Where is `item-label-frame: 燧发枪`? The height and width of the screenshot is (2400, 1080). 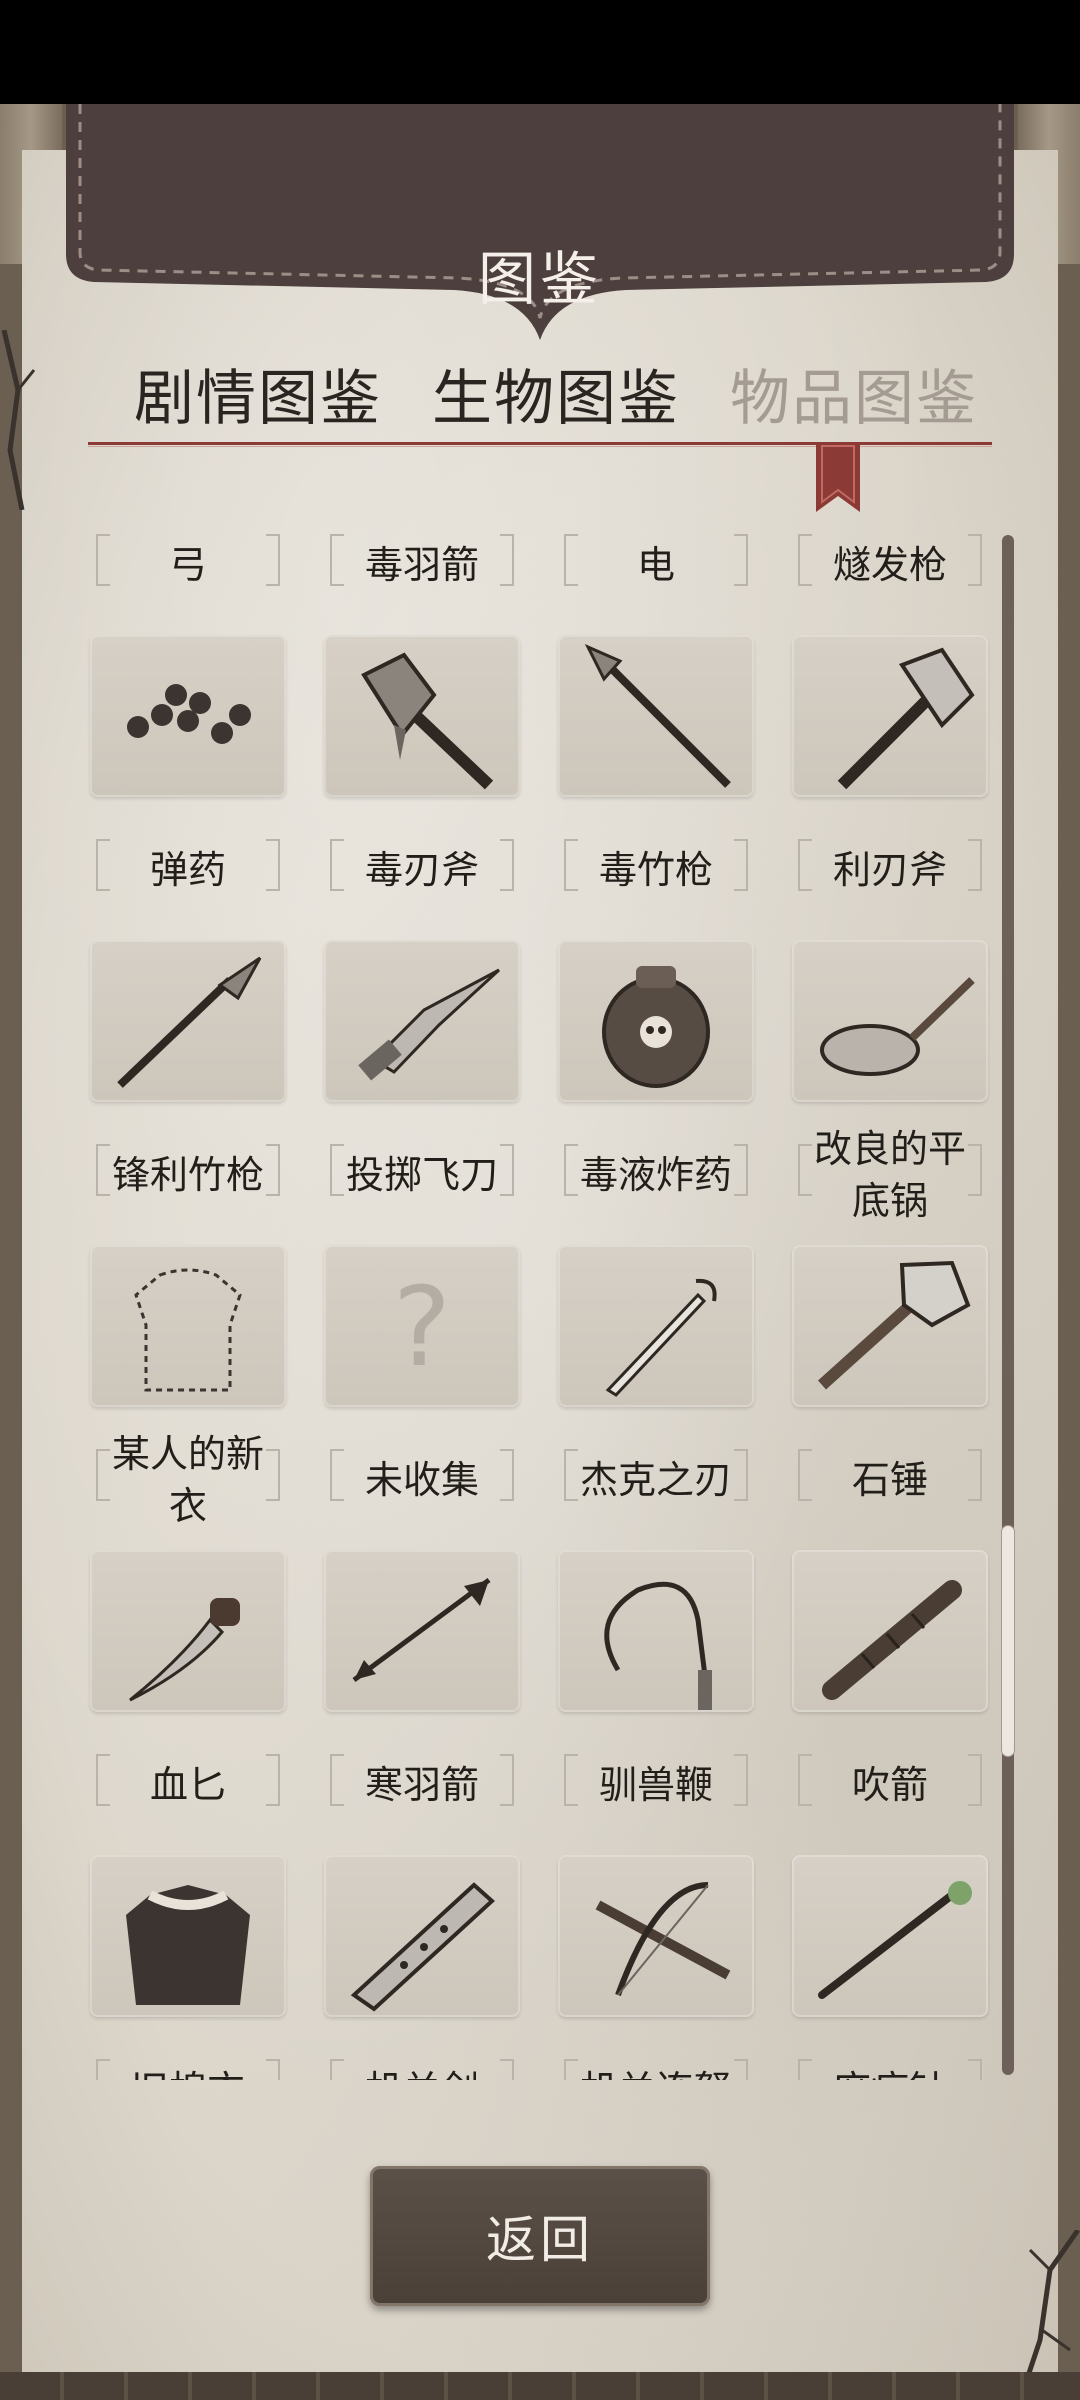 item-label-frame: 燧发枪 is located at coordinates (890, 570).